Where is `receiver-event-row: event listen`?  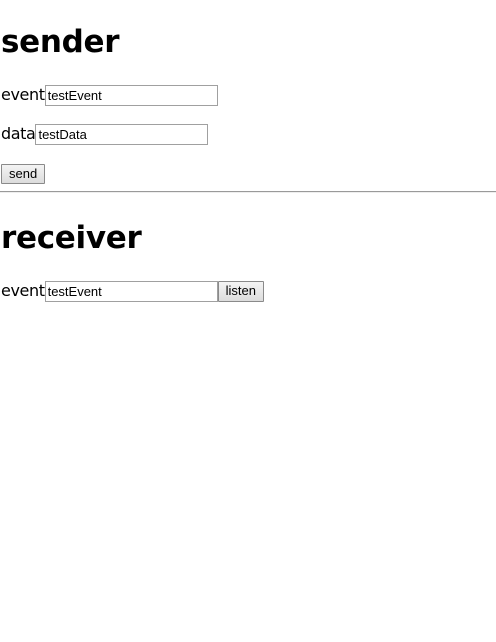
receiver-event-row: event listen is located at coordinates (132, 291).